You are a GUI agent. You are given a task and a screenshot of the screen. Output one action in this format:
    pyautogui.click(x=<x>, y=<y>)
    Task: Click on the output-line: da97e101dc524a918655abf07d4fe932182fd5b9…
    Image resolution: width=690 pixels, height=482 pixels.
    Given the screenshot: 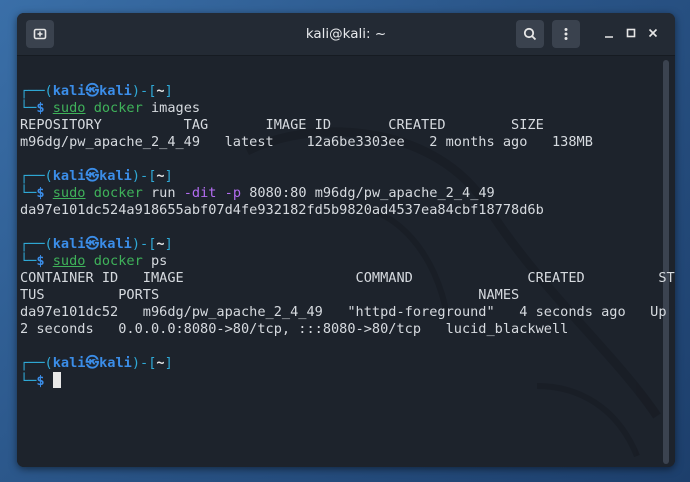 What is the action you would take?
    pyautogui.click(x=282, y=210)
    